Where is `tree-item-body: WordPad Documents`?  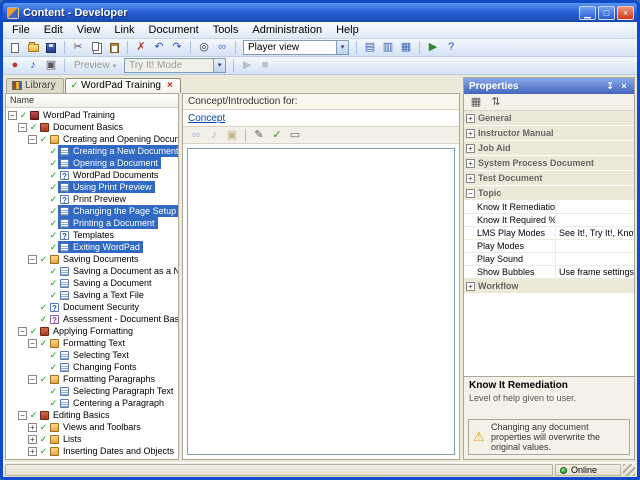 tree-item-body: WordPad Documents is located at coordinates (109, 175).